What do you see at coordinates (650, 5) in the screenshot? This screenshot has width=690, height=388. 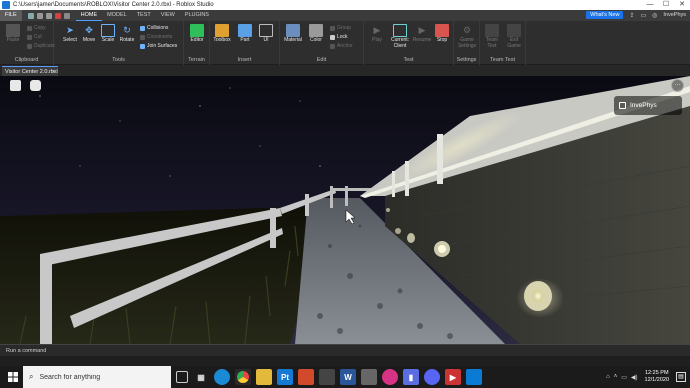 I see `minimize-button: —` at bounding box center [650, 5].